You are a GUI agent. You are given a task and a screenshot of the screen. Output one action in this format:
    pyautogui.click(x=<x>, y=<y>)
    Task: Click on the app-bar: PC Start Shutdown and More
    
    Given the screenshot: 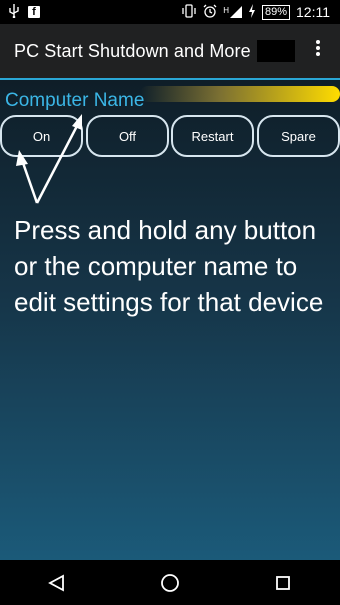 What is the action you would take?
    pyautogui.click(x=170, y=51)
    